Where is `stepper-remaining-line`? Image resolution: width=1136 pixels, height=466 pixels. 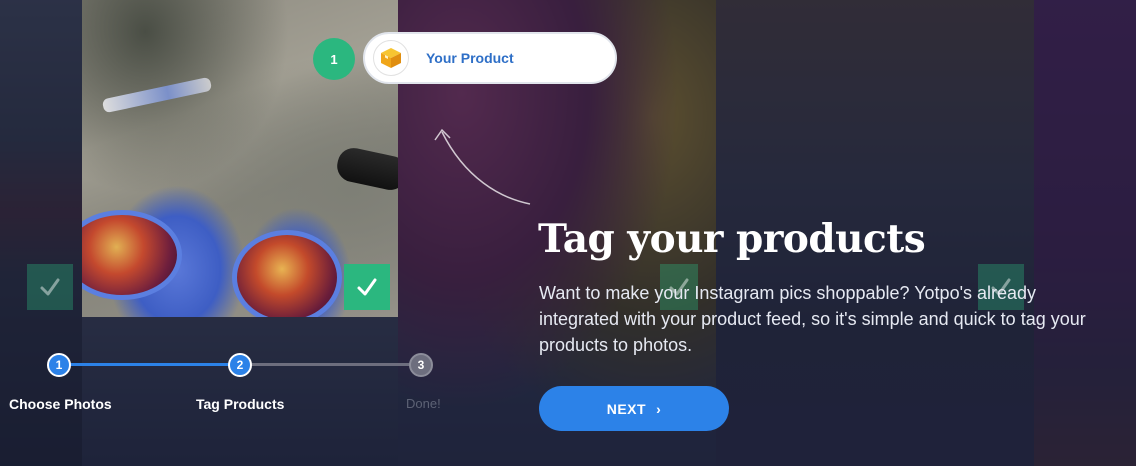
stepper-remaining-line is located at coordinates (330, 364).